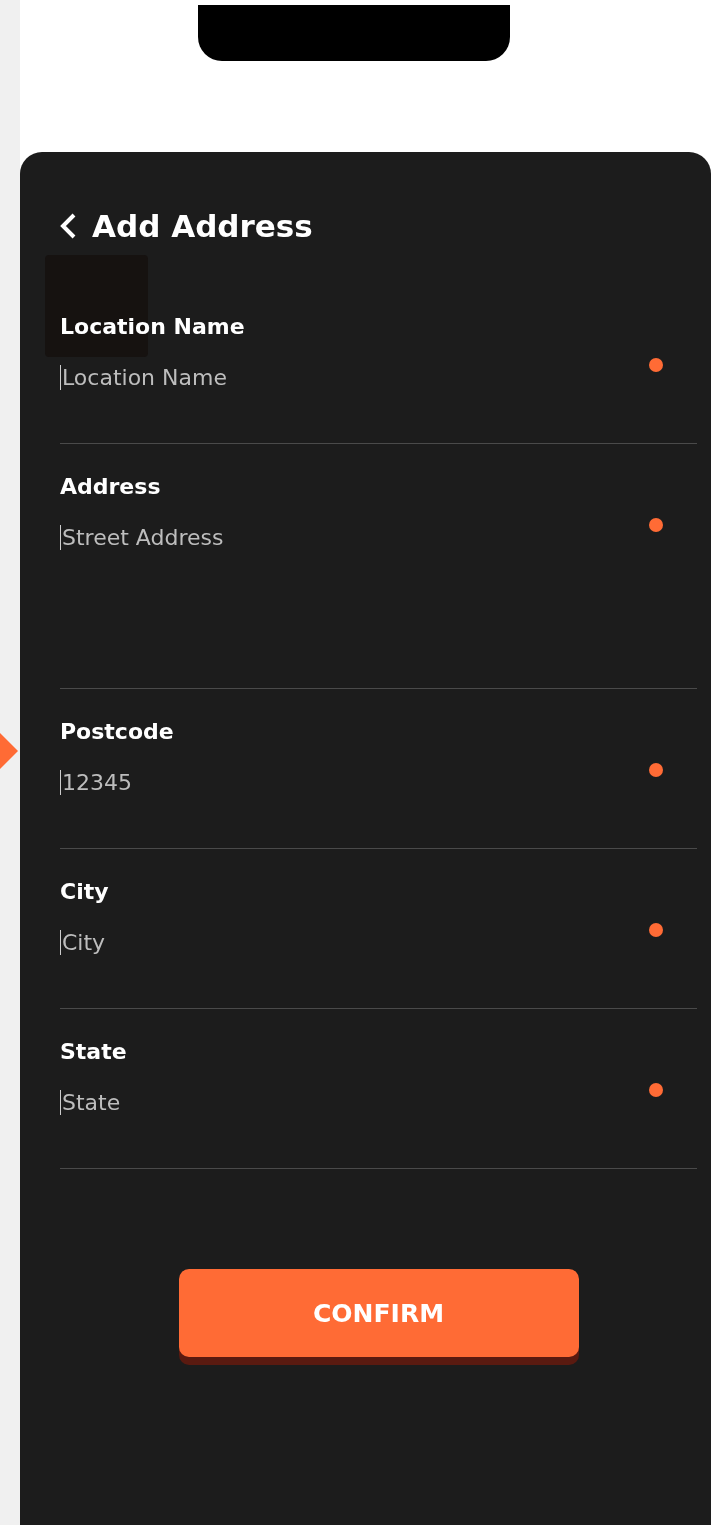  I want to click on field-label: Location Name, so click(152, 326).